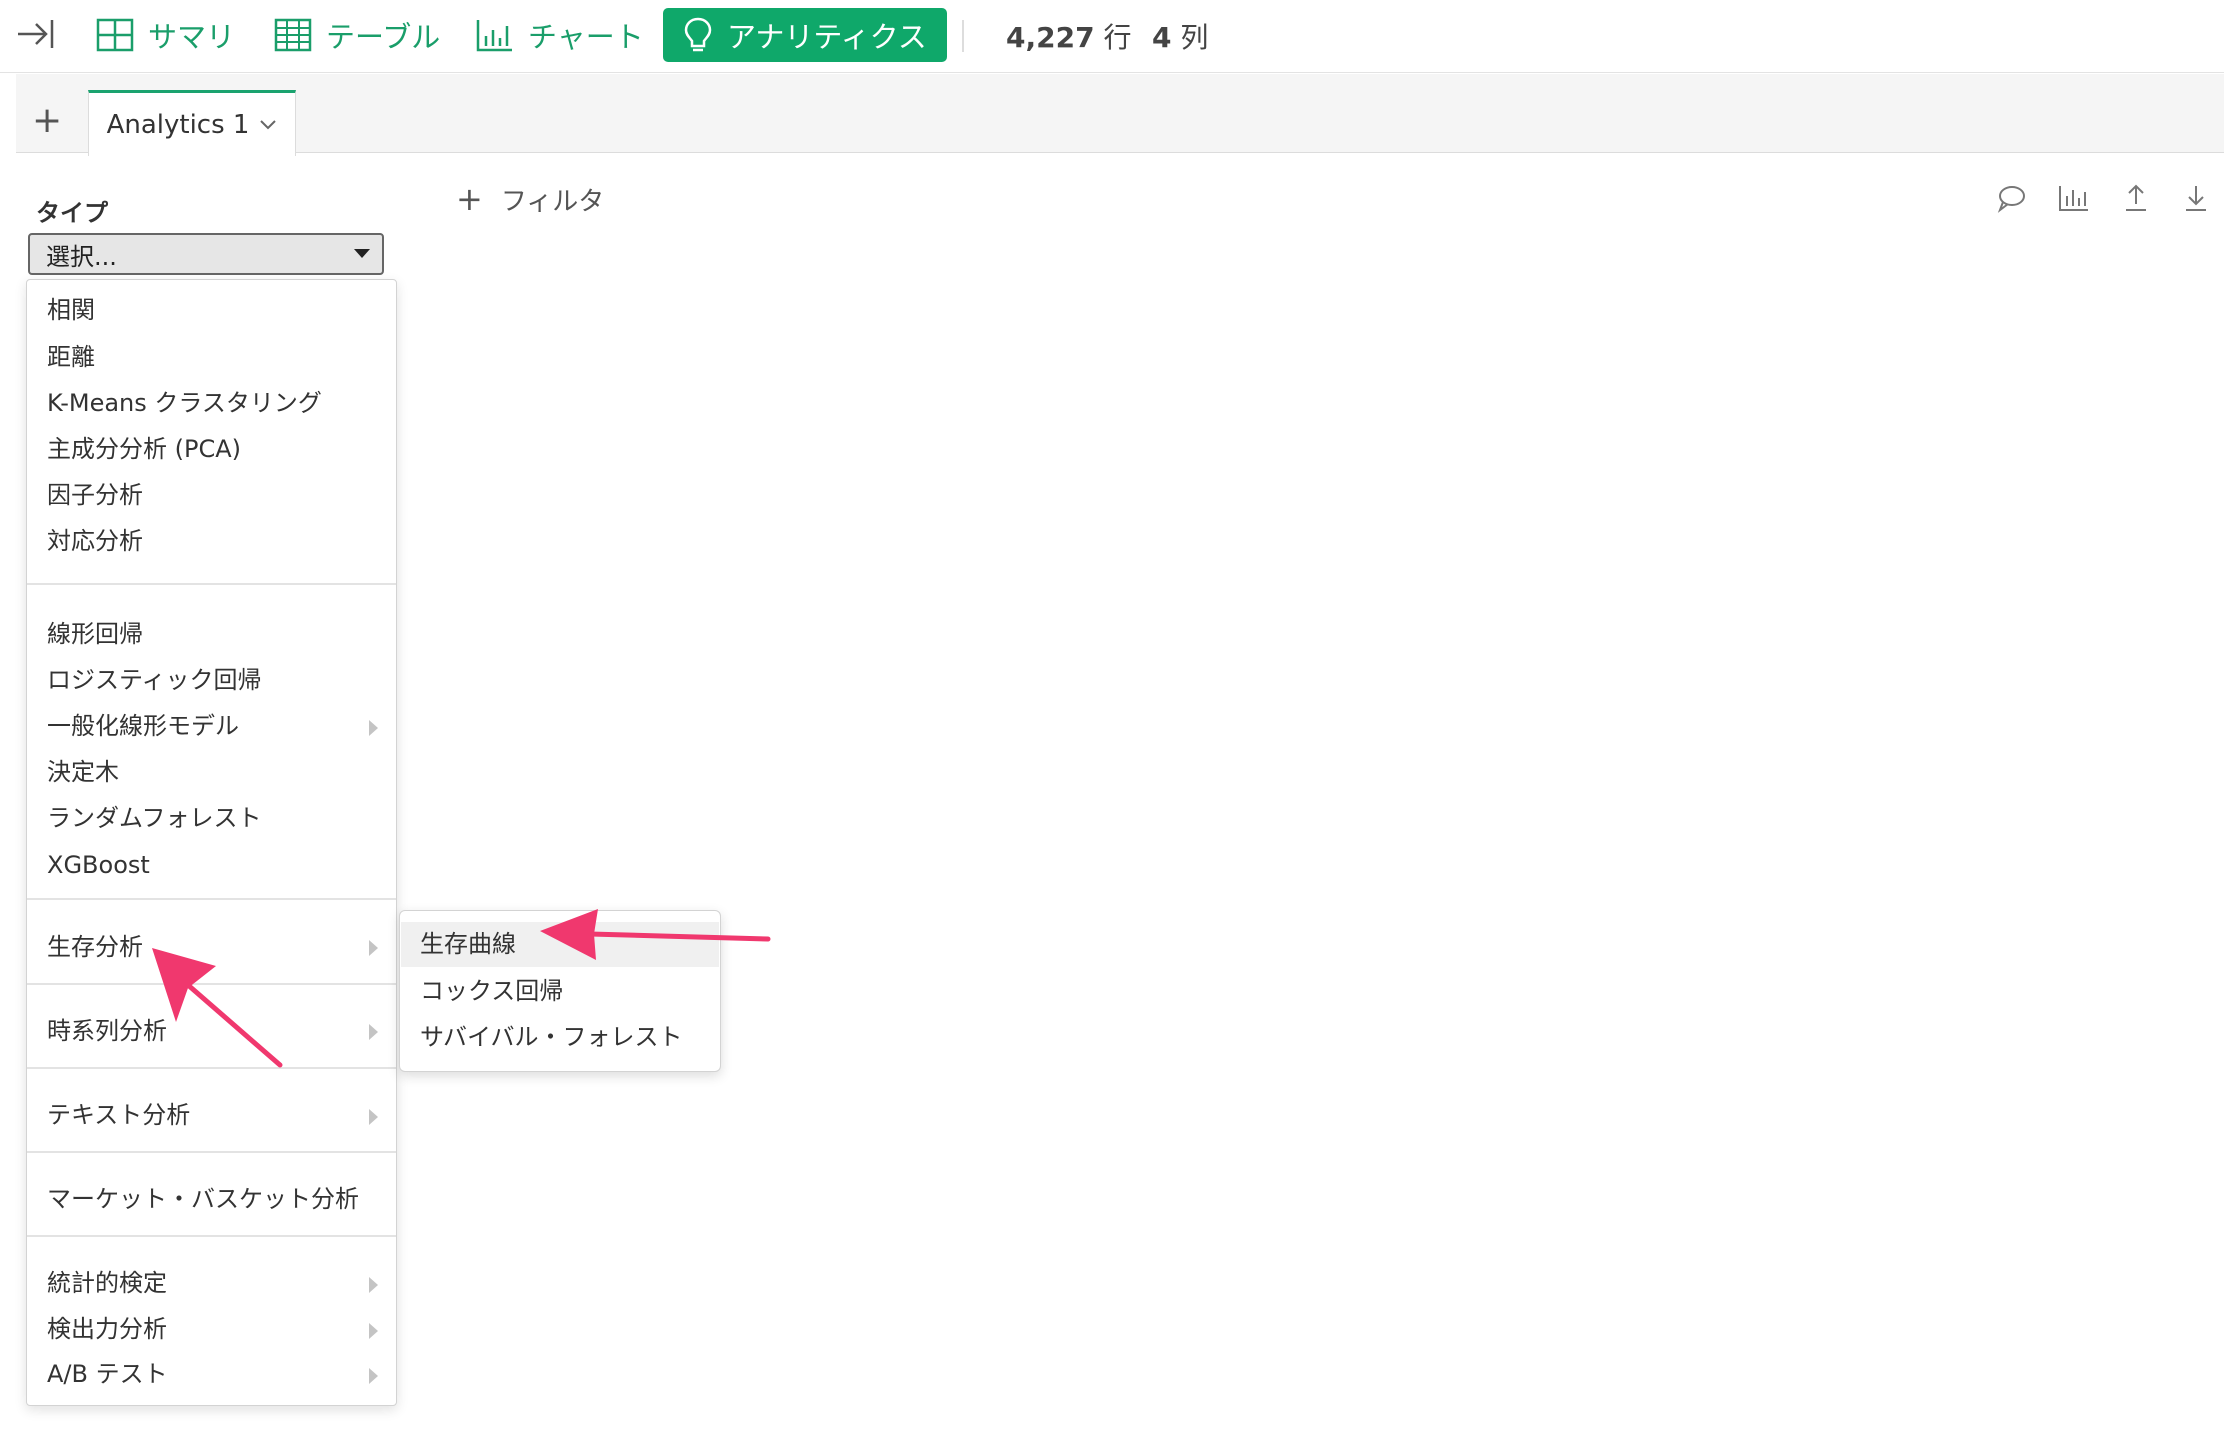 This screenshot has height=1440, width=2224. I want to click on row-count-unit: 行, so click(1117, 37).